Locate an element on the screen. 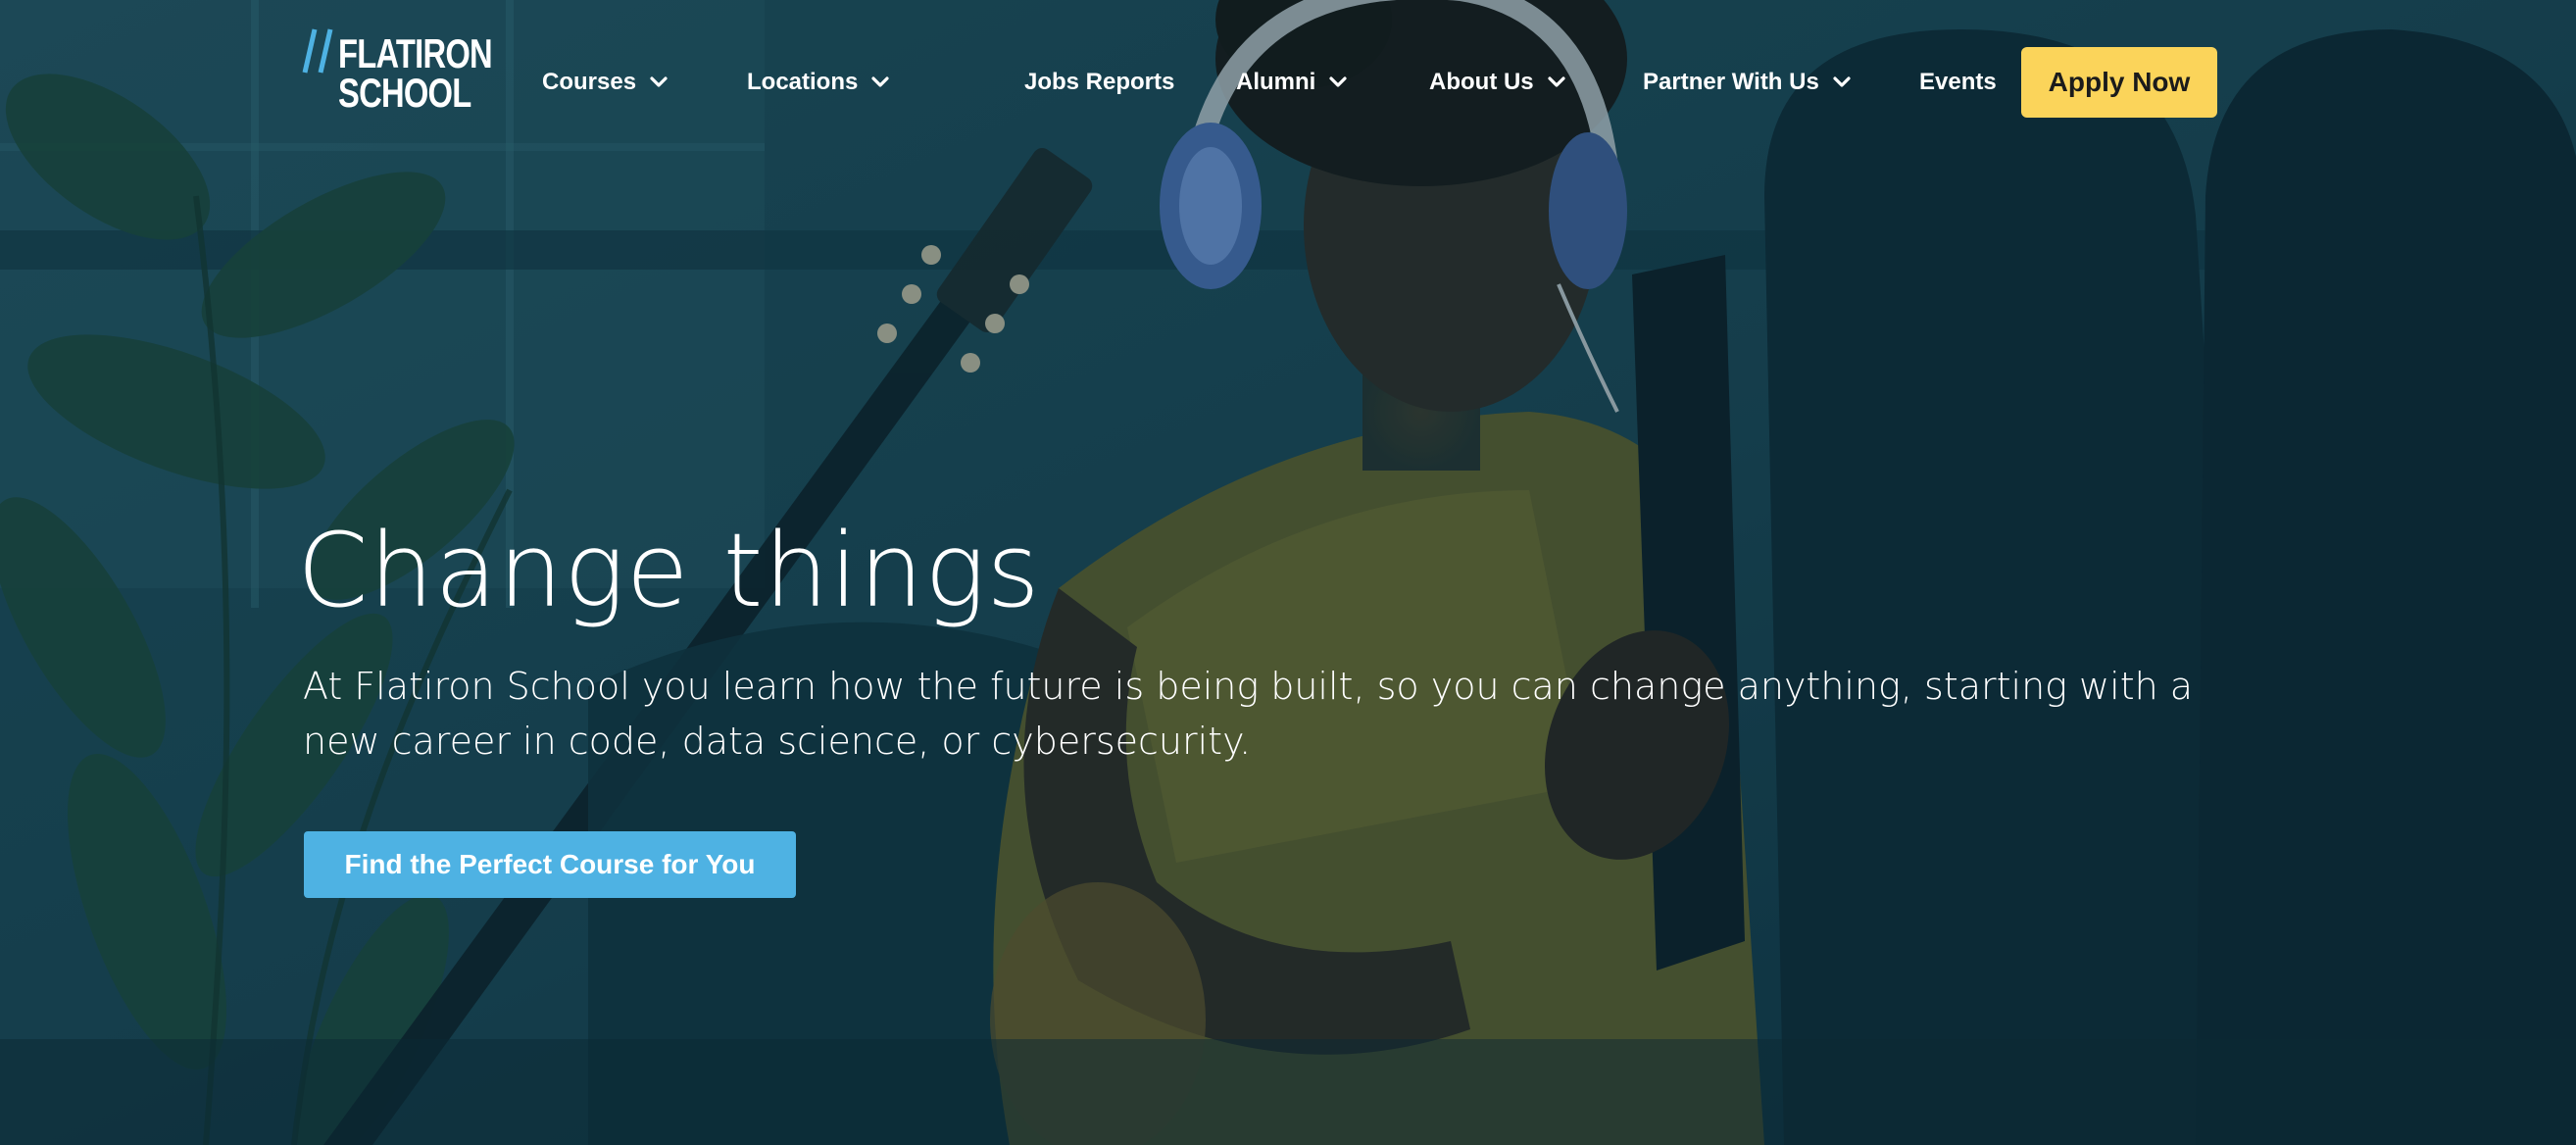 Image resolution: width=2576 pixels, height=1145 pixels. double-slash-icon is located at coordinates (317, 51).